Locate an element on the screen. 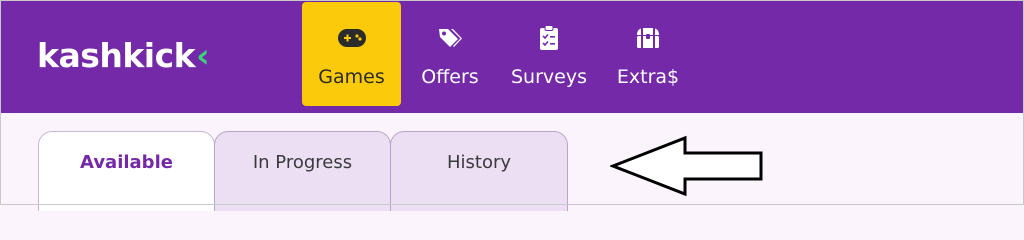  nav-item-games: Games is located at coordinates (351, 54).